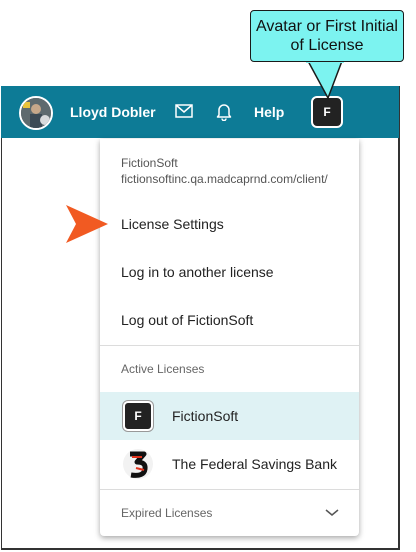 The width and height of the screenshot is (416, 552). Describe the element at coordinates (163, 369) in the screenshot. I see `active-licenses-label: Active Licenses` at that location.